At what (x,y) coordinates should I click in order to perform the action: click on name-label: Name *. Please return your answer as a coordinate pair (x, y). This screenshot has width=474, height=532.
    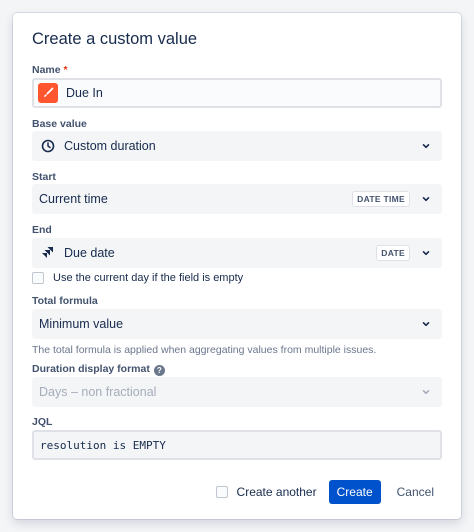
    Looking at the image, I should click on (50, 70).